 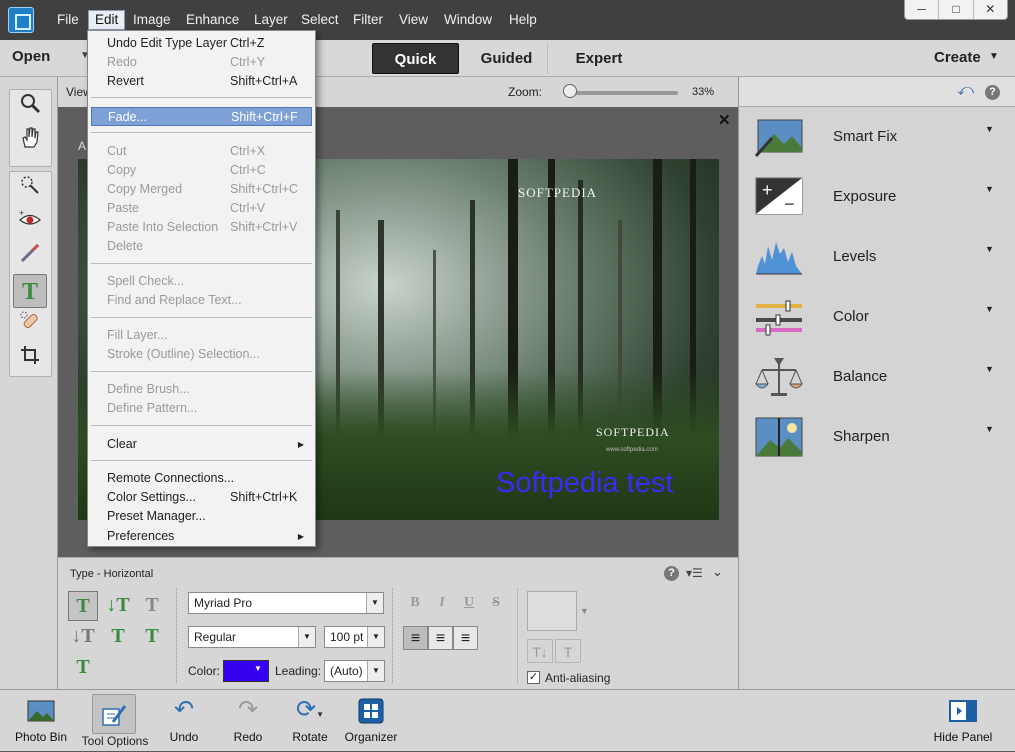 What do you see at coordinates (468, 20) in the screenshot?
I see `menu-window: Window` at bounding box center [468, 20].